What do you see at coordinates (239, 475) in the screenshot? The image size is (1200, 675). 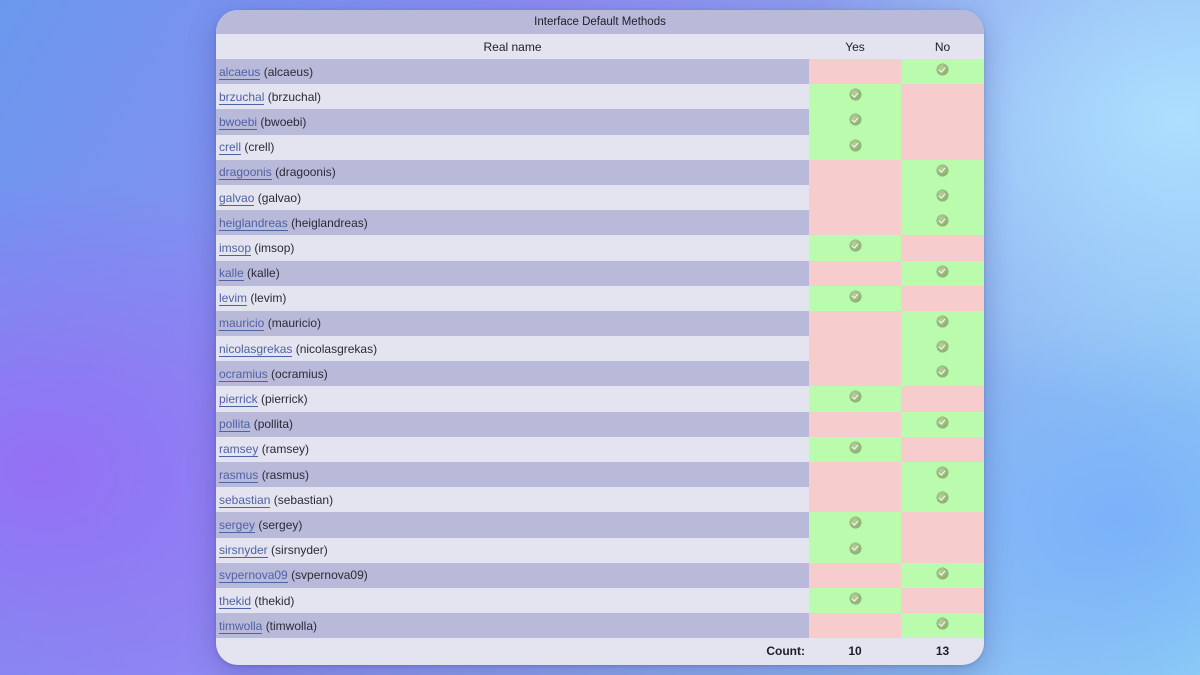 I see `voter-username-link: rasmus` at bounding box center [239, 475].